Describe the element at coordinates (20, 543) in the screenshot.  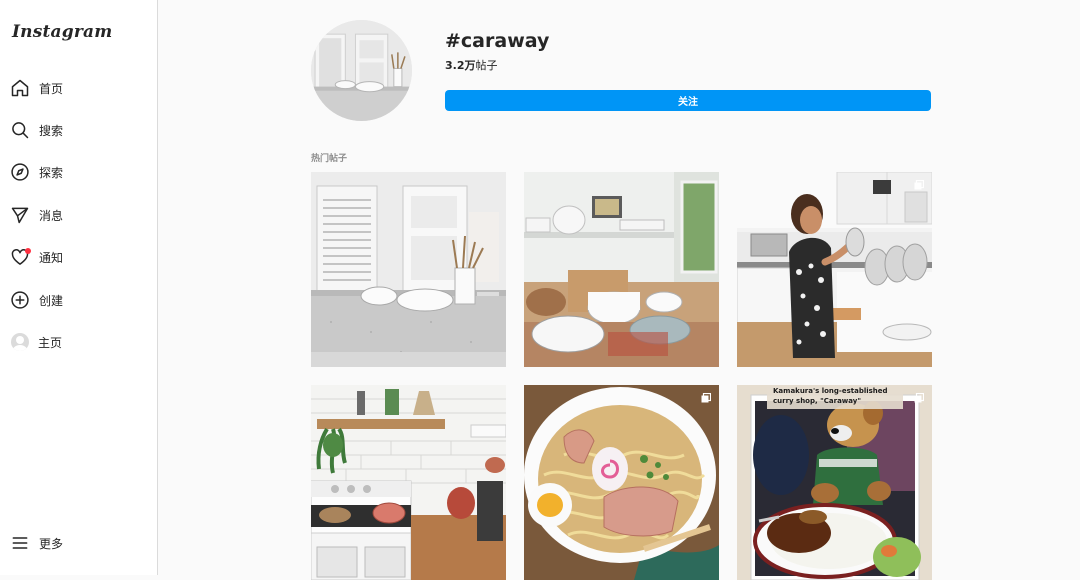
I see `menu-icon` at that location.